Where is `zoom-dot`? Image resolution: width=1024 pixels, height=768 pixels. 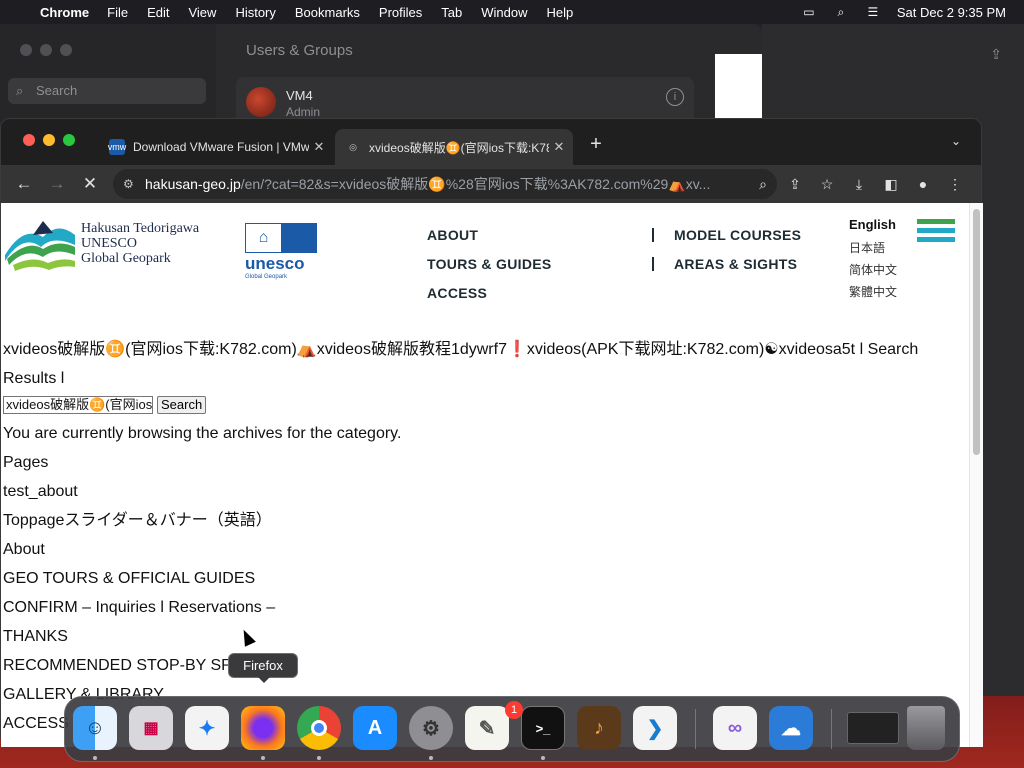 zoom-dot is located at coordinates (66, 50).